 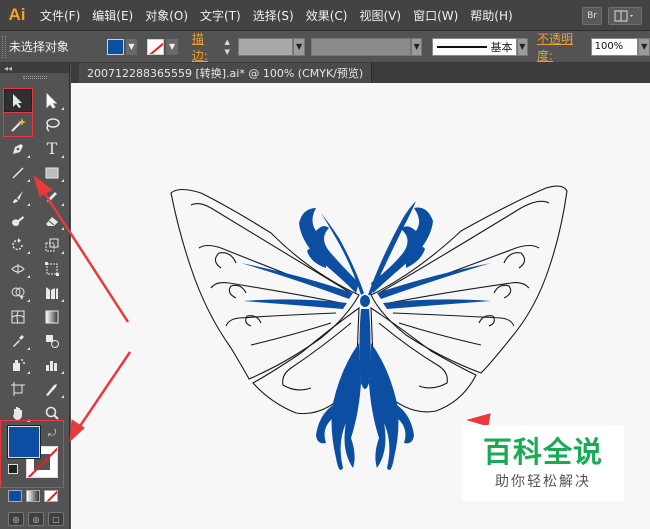 I want to click on stroke-dropdown-arrow: ▼, so click(x=172, y=46).